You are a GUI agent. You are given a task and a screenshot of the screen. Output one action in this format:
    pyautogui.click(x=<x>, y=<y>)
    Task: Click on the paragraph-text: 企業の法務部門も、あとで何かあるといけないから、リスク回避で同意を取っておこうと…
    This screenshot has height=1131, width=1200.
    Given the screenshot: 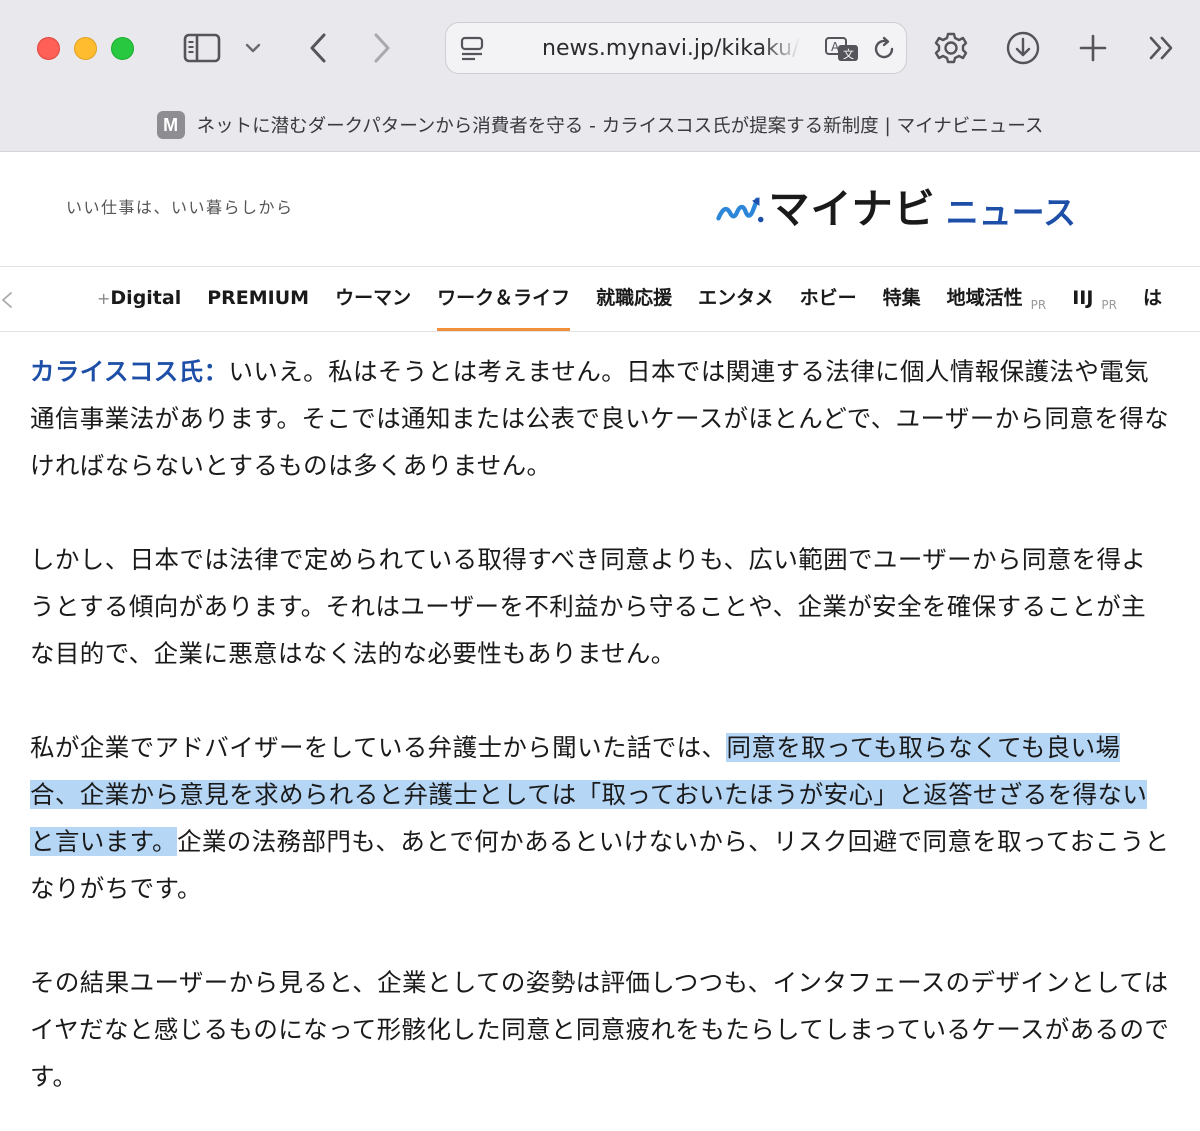 What is the action you would take?
    pyautogui.click(x=600, y=865)
    